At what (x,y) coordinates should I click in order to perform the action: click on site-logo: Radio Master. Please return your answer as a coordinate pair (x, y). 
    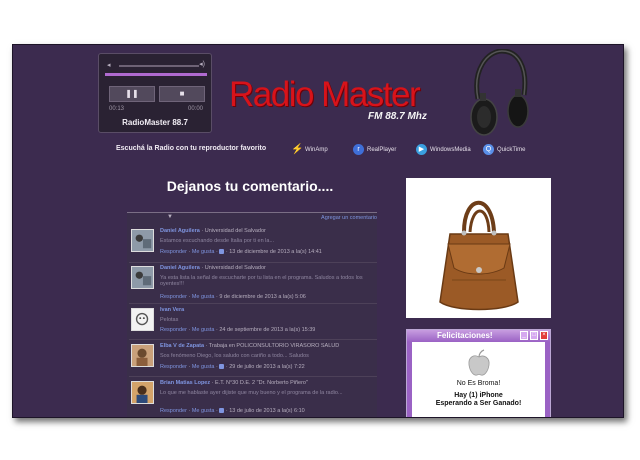
    Looking at the image, I should click on (325, 95).